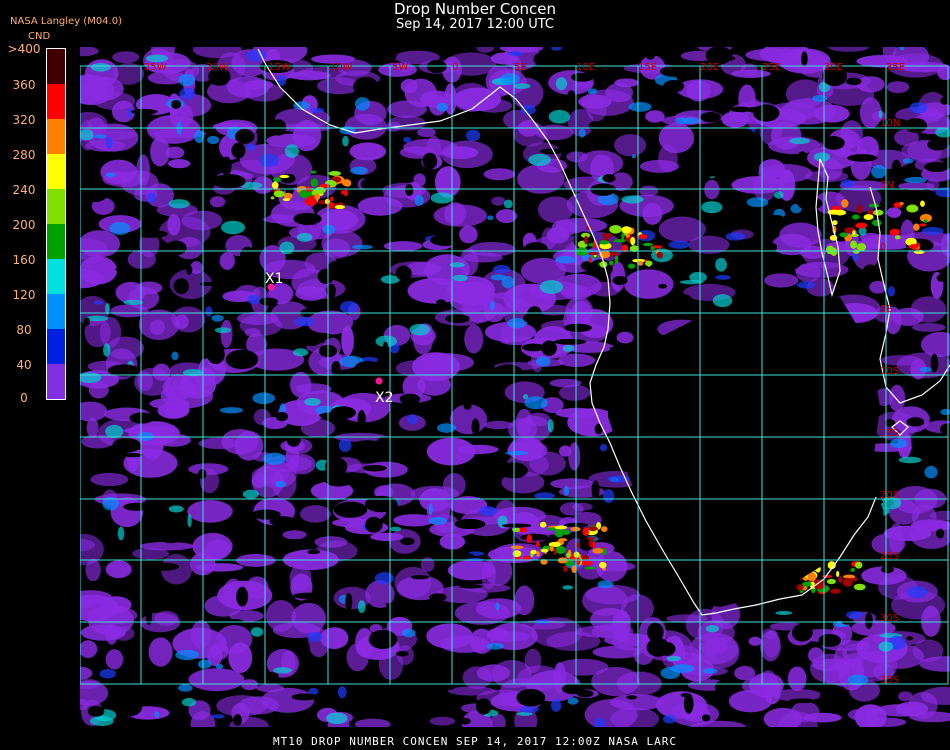 The image size is (950, 750). I want to click on colorbar, so click(56, 224).